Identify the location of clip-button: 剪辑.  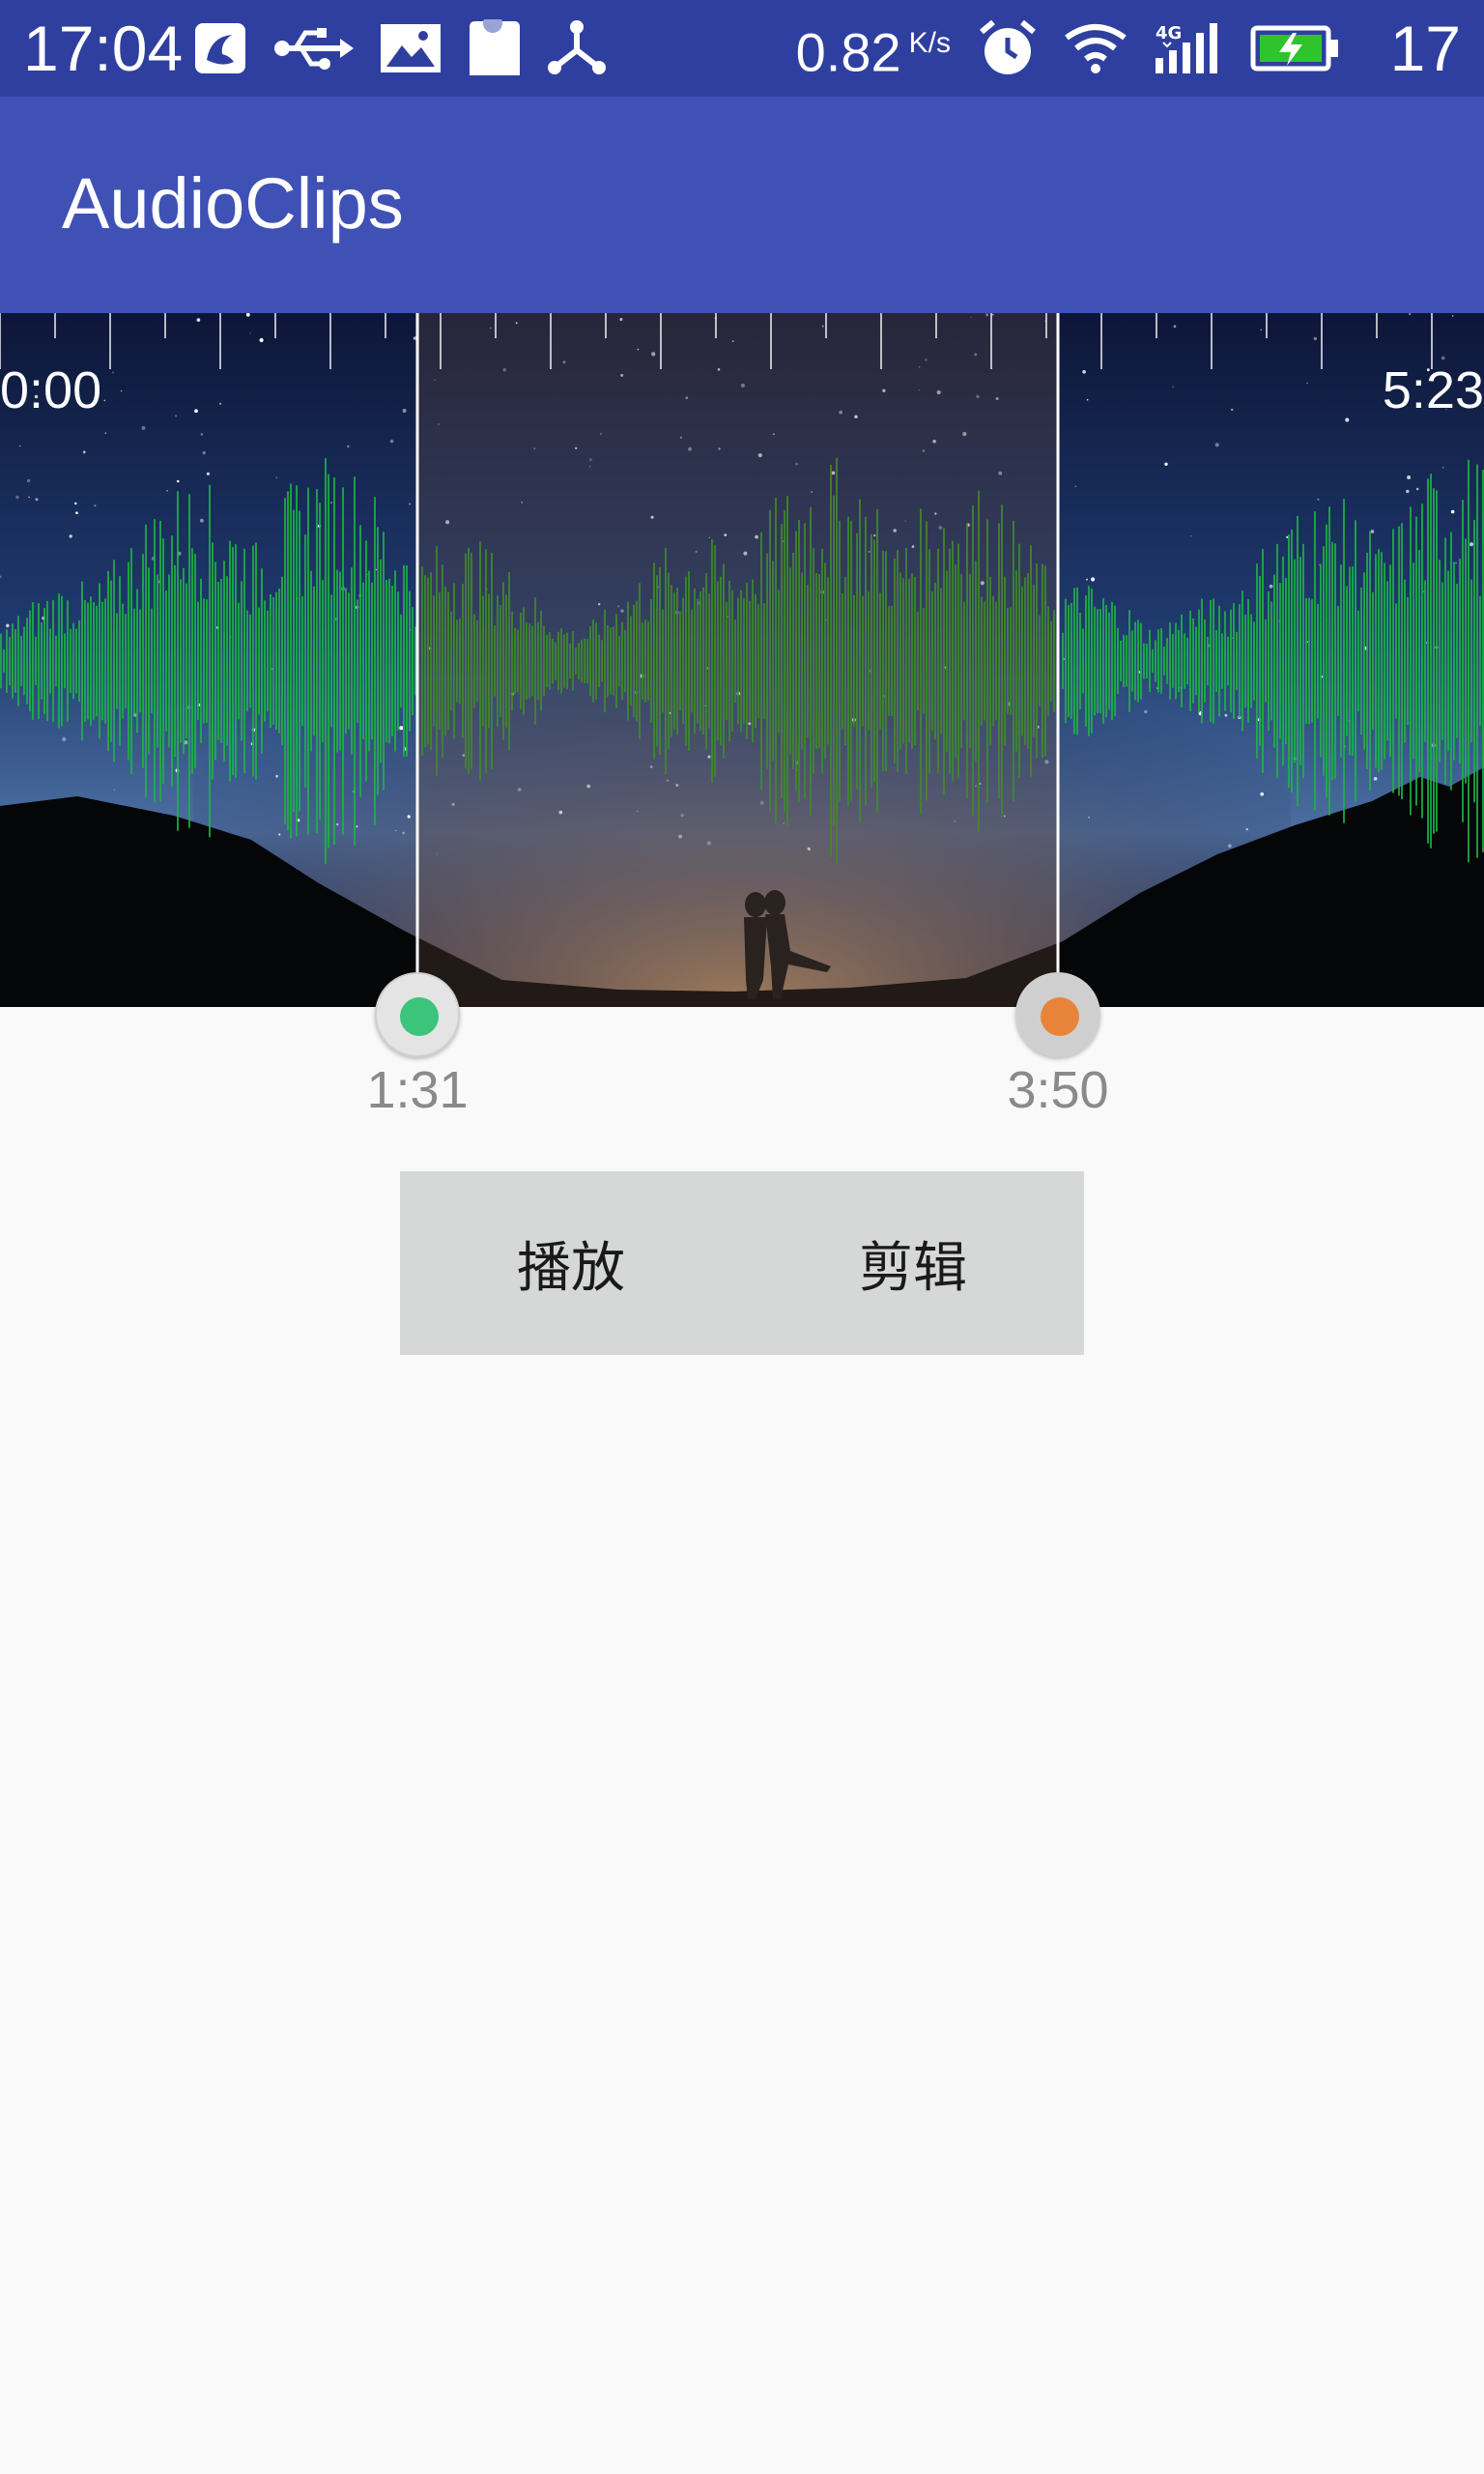
(913, 1263).